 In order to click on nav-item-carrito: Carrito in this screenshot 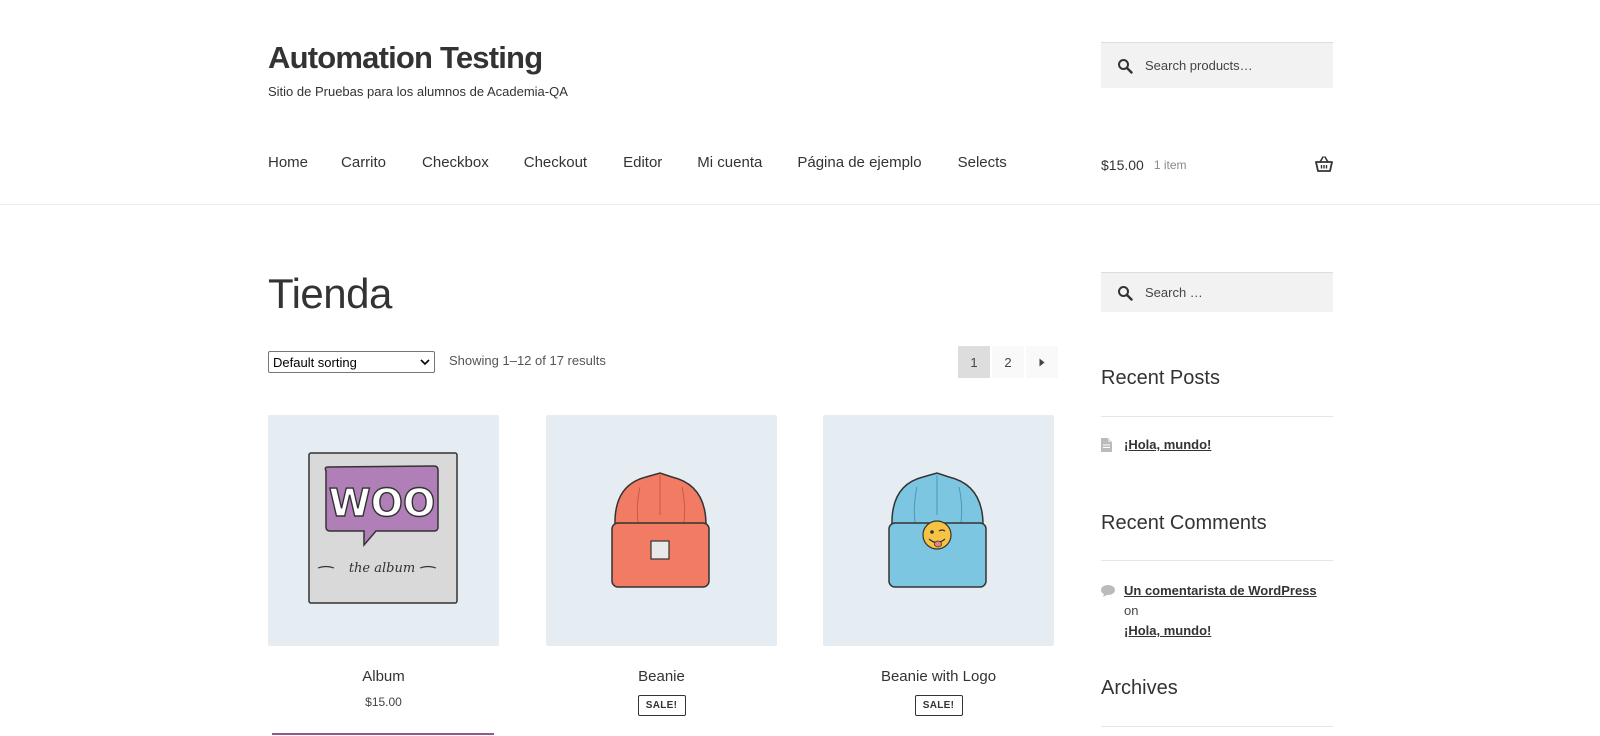, I will do `click(363, 162)`.